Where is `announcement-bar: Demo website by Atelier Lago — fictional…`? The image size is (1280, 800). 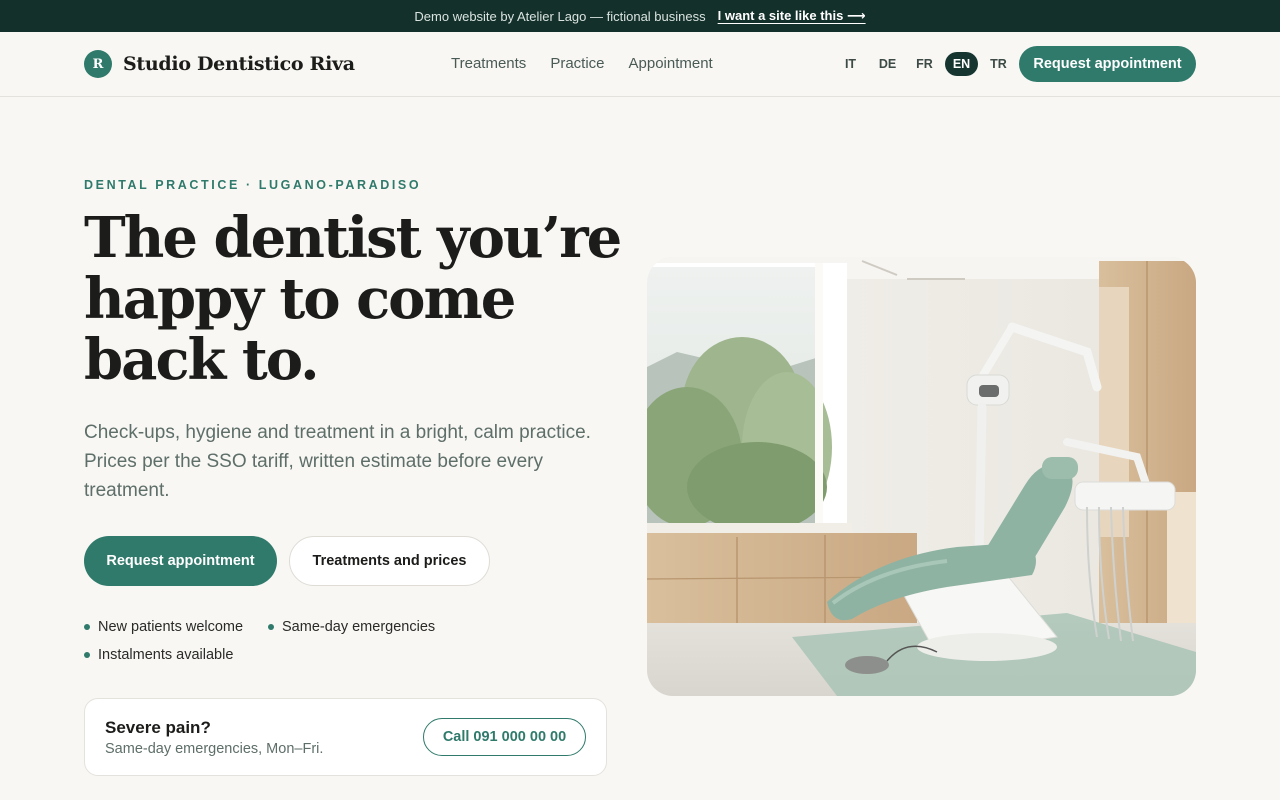
announcement-bar: Demo website by Atelier Lago — fictional… is located at coordinates (640, 16).